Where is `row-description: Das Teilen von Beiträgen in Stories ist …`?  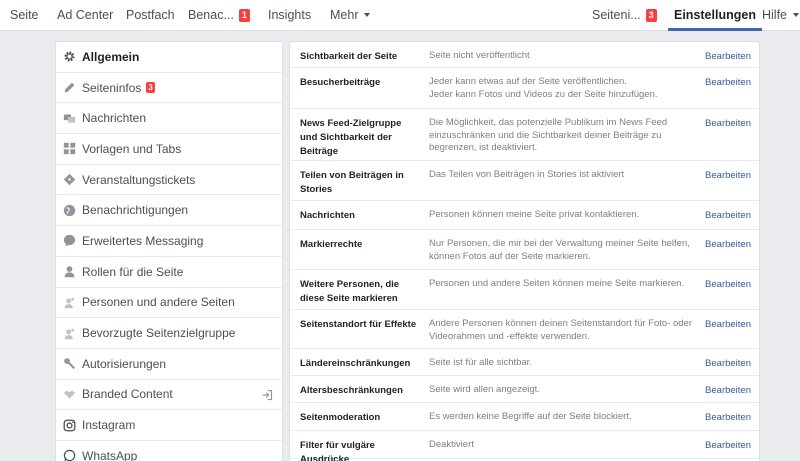
row-description: Das Teilen von Beiträgen in Stories ist … is located at coordinates (527, 174).